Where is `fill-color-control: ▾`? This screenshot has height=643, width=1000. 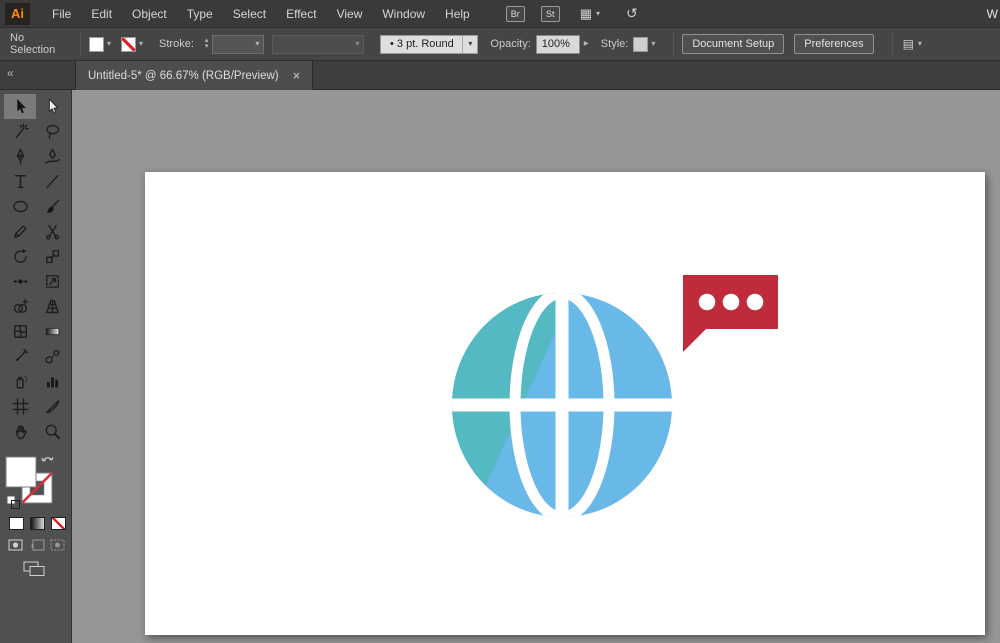
fill-color-control: ▾ is located at coordinates (100, 44).